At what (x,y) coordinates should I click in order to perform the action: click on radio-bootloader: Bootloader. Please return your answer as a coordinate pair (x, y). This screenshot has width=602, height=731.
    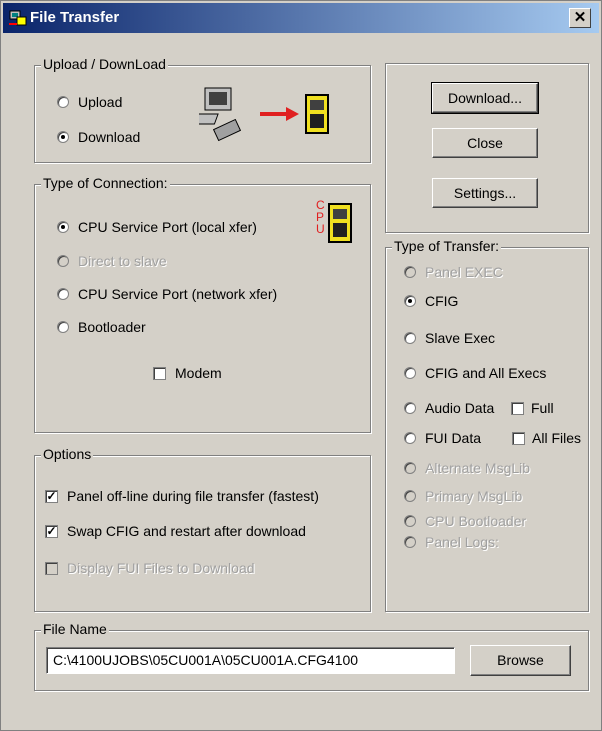
    Looking at the image, I should click on (101, 327).